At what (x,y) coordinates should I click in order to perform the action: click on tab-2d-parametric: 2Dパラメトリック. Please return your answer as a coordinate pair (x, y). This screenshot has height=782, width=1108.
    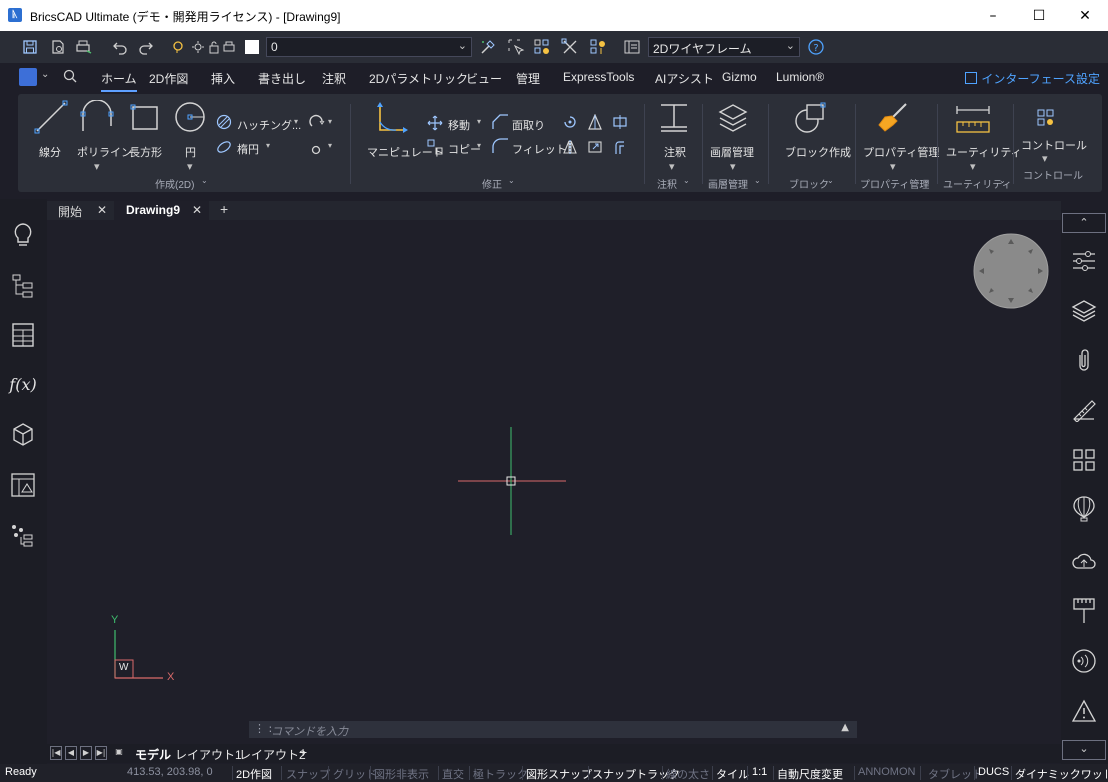
    Looking at the image, I should click on (418, 78).